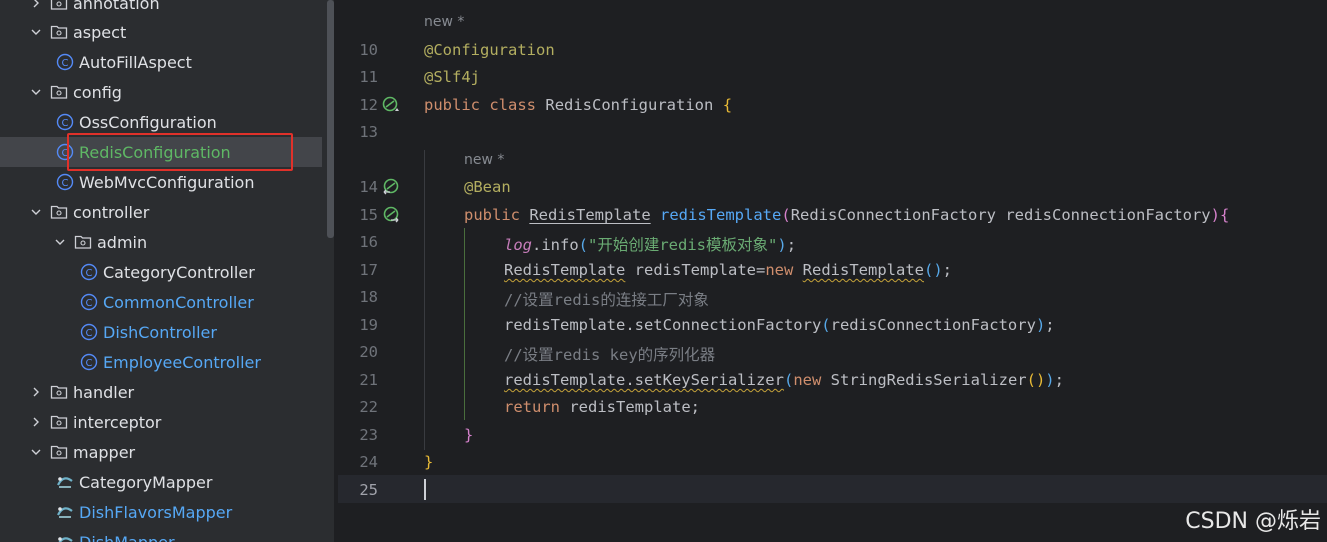 The height and width of the screenshot is (542, 1327). Describe the element at coordinates (425, 489) in the screenshot. I see `text-cursor` at that location.